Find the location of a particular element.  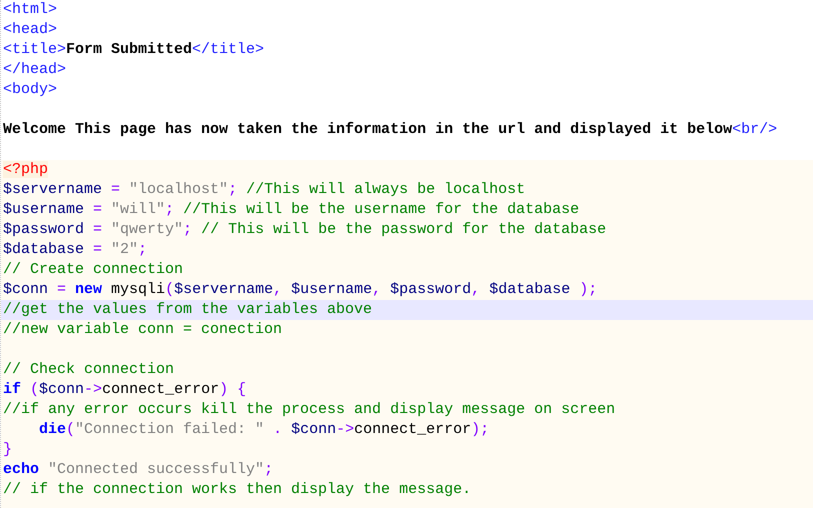

code-line: Welcome This page has now taken the information in the url and displayed it below<br/> is located at coordinates (390, 130).